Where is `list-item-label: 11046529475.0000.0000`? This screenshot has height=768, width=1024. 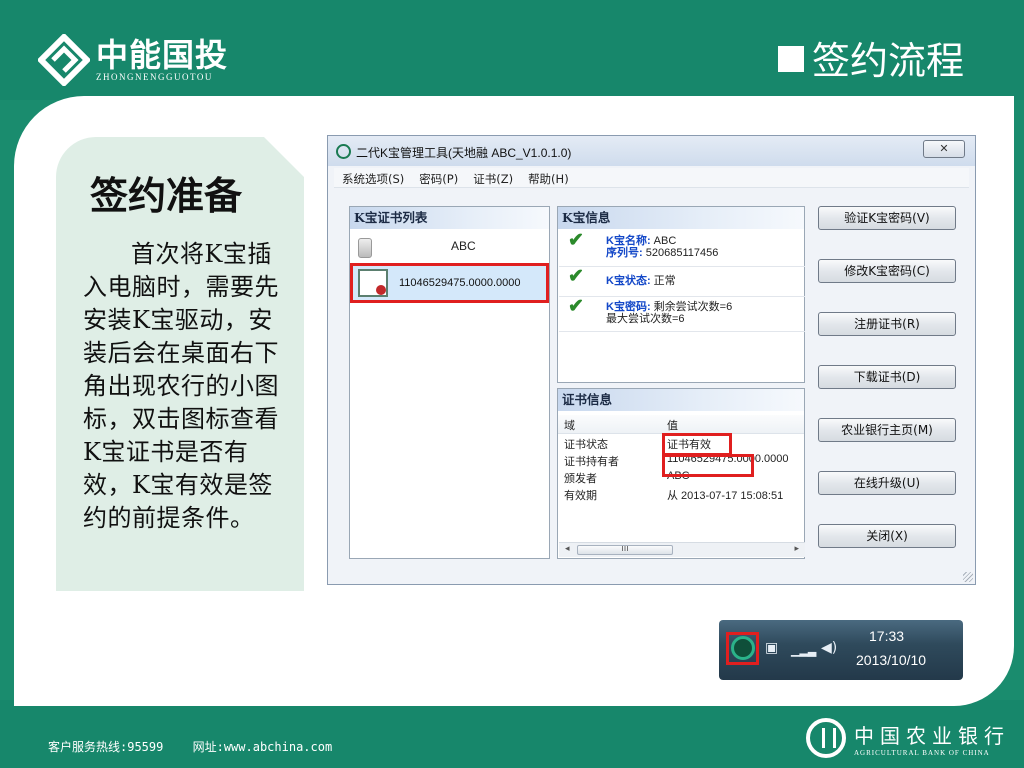
list-item-label: 11046529475.0000.0000 is located at coordinates (460, 283).